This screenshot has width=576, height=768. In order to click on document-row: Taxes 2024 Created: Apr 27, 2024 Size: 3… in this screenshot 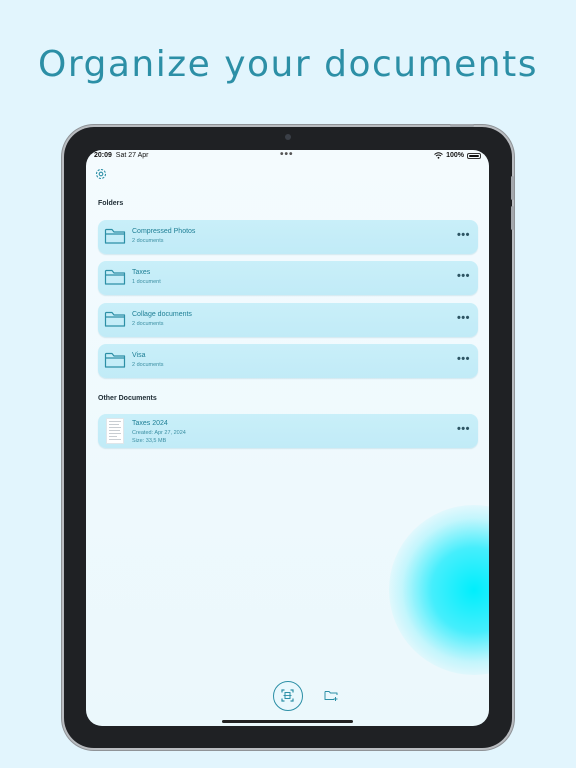, I will do `click(288, 431)`.